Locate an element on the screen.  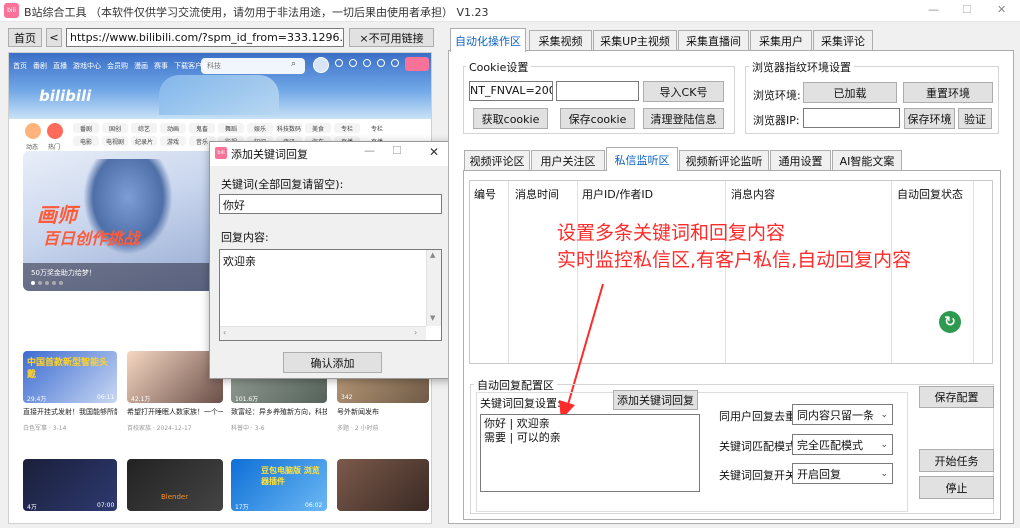
tab-collect-up-video: 采集UP主视频 is located at coordinates (635, 40).